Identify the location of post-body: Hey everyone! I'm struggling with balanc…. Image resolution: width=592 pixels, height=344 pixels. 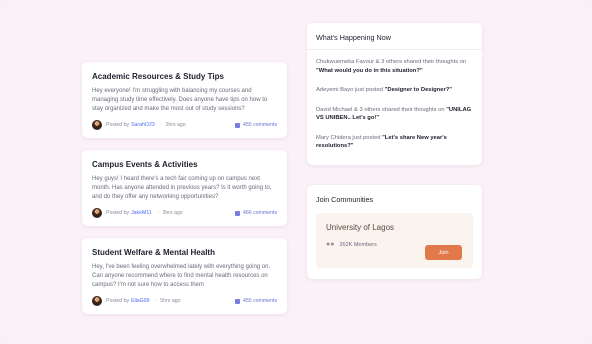
(180, 100).